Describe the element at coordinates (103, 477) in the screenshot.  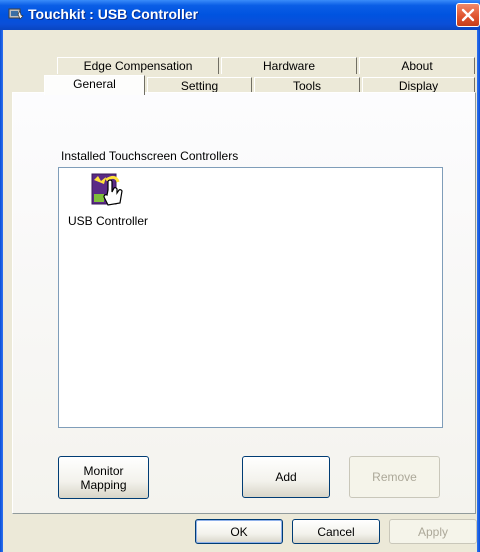
I see `monitor-mapping-button: Monitor Mapping` at that location.